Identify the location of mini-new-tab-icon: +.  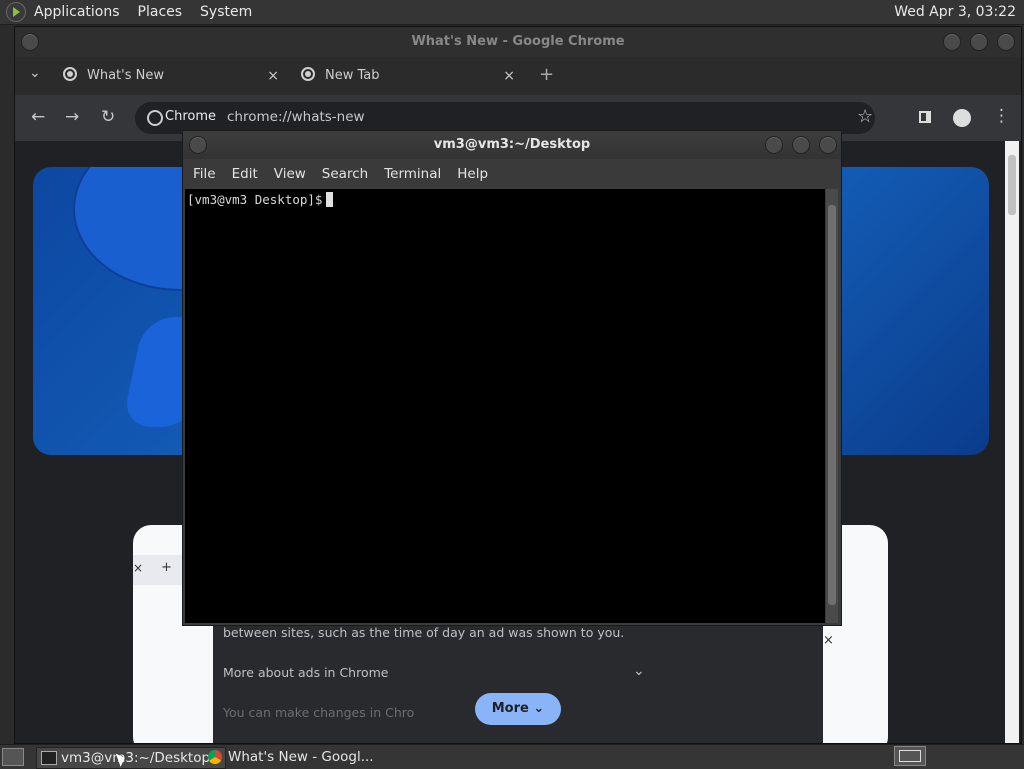
(166, 567).